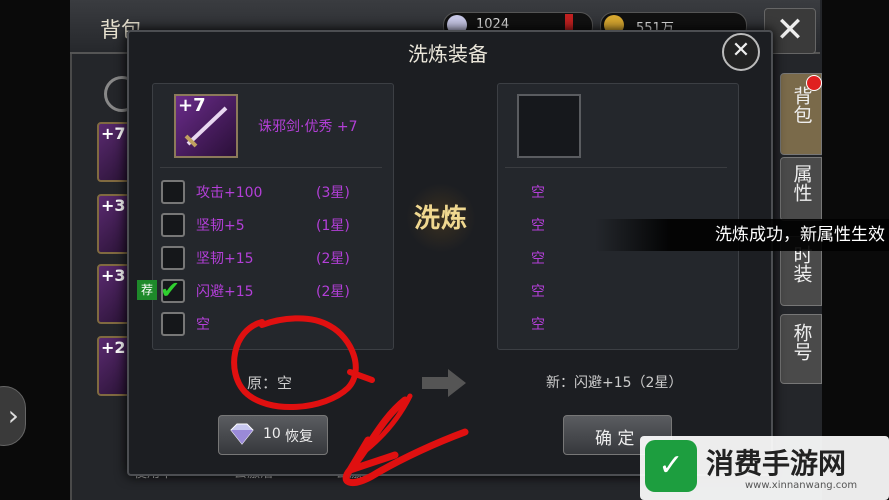 The image size is (889, 500). I want to click on watermark-url: www.xinnanwang.com, so click(801, 485).